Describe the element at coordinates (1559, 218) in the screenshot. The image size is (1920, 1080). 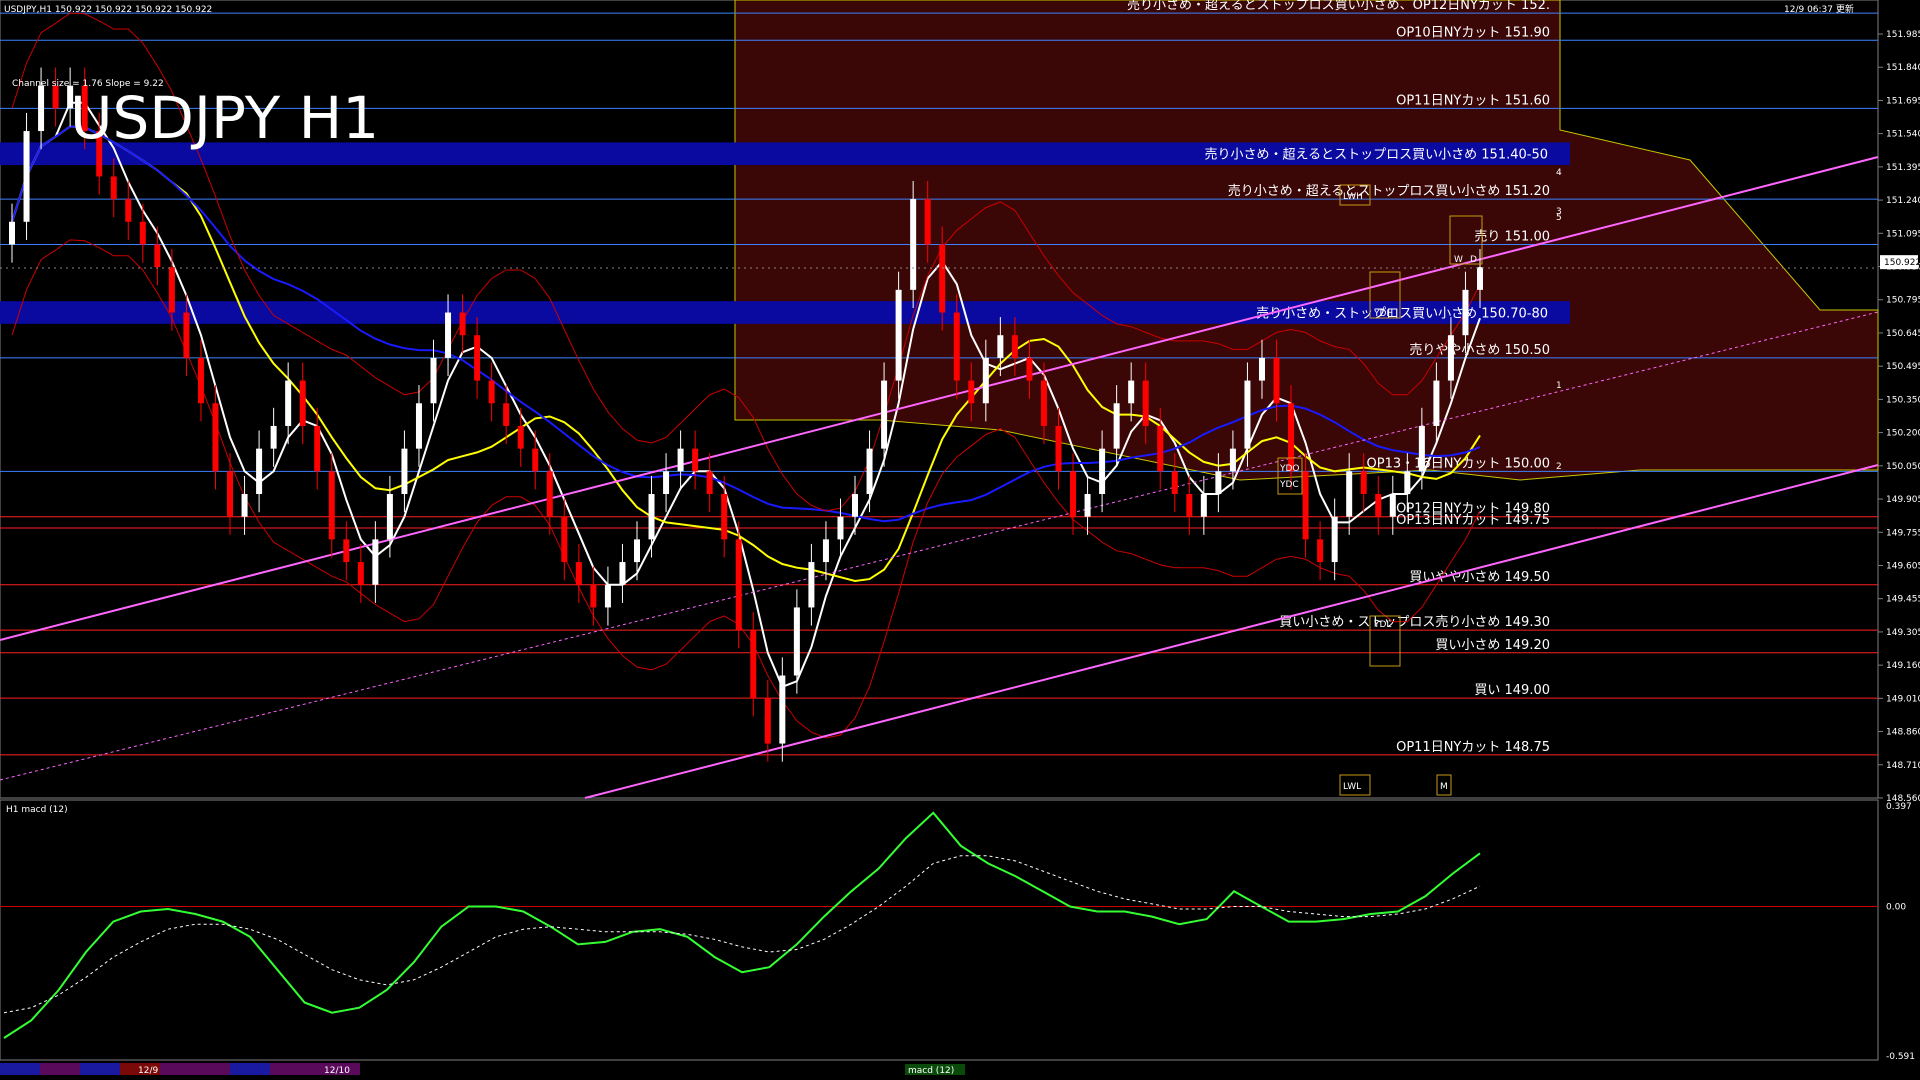
I see `proj-5: 5` at that location.